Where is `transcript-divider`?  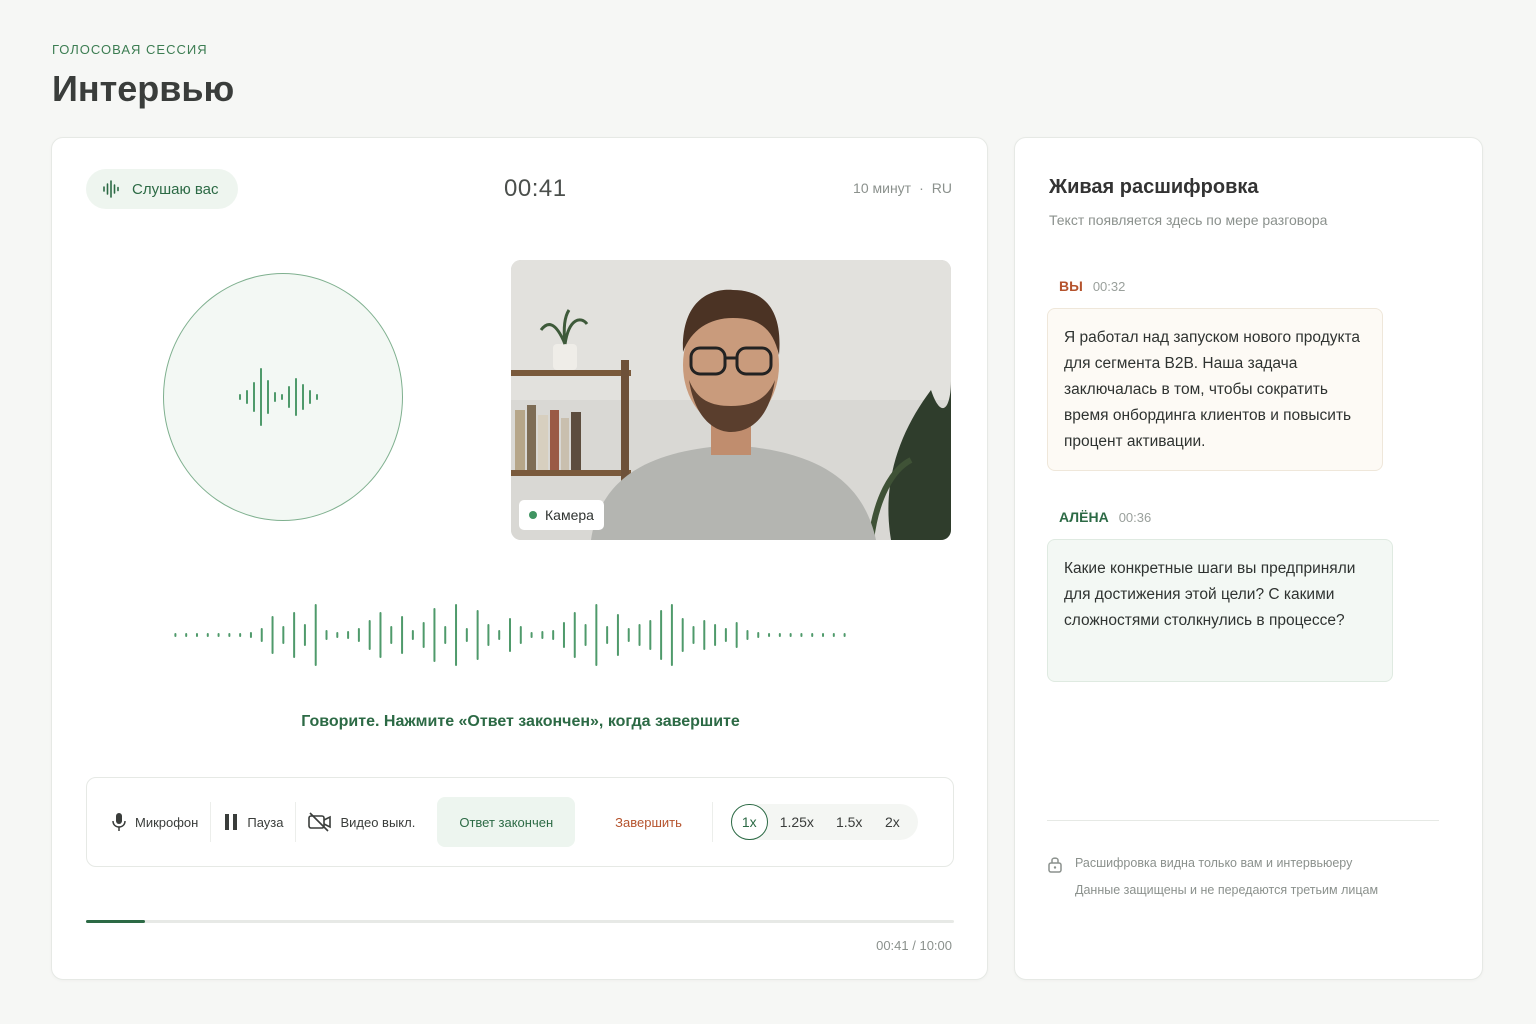
transcript-divider is located at coordinates (1243, 820).